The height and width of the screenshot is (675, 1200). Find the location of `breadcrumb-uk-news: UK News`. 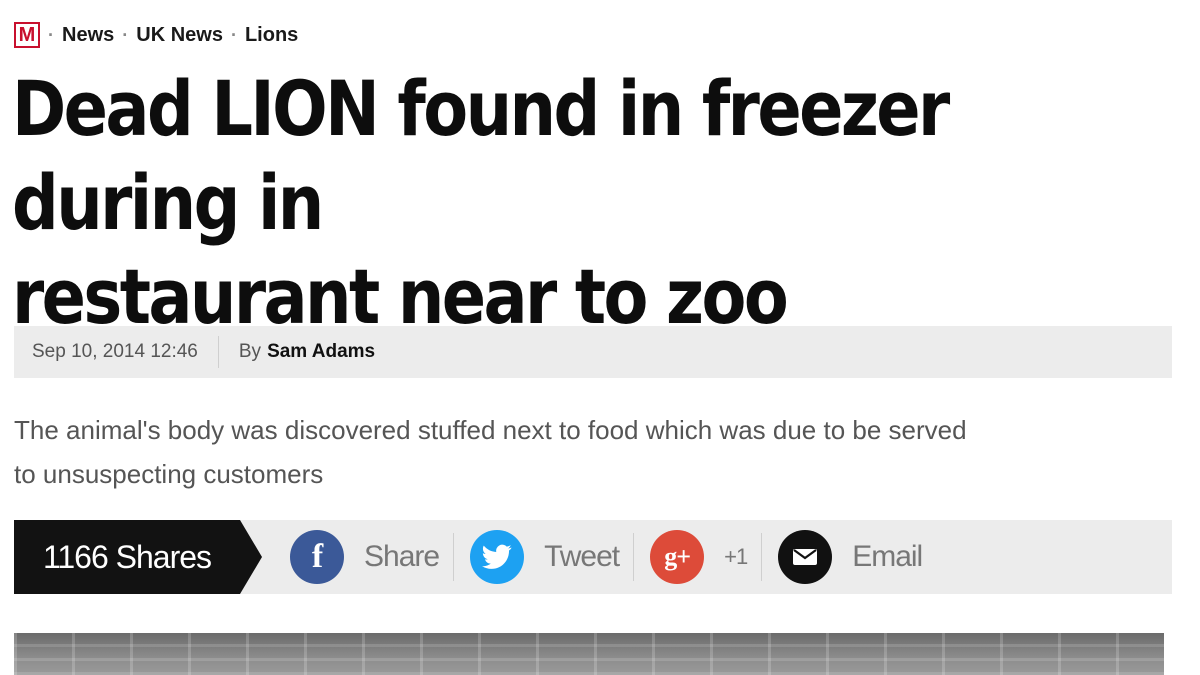

breadcrumb-uk-news: UK News is located at coordinates (179, 35).